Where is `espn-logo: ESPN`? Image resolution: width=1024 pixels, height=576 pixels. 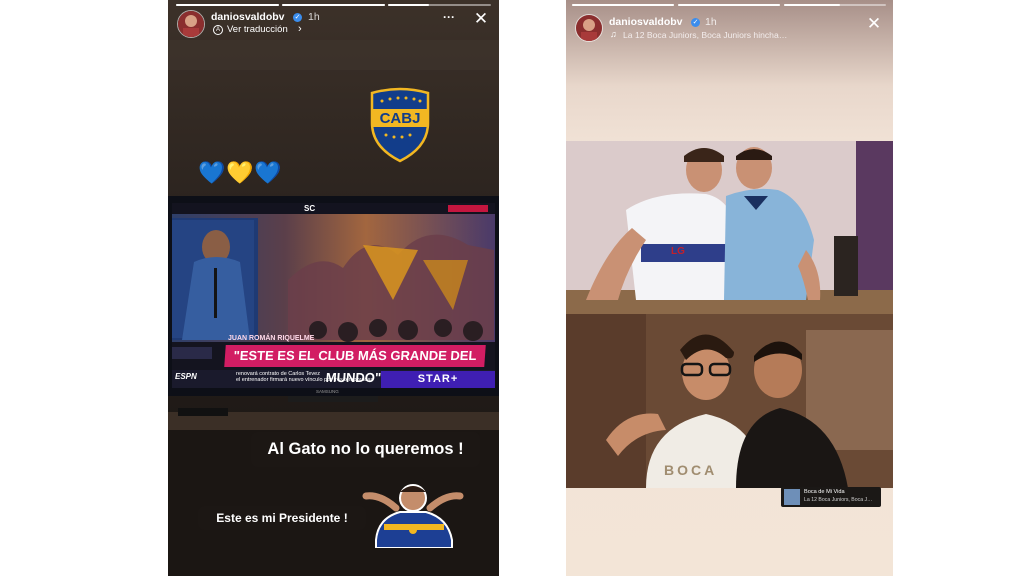
espn-logo: ESPN is located at coordinates (186, 376).